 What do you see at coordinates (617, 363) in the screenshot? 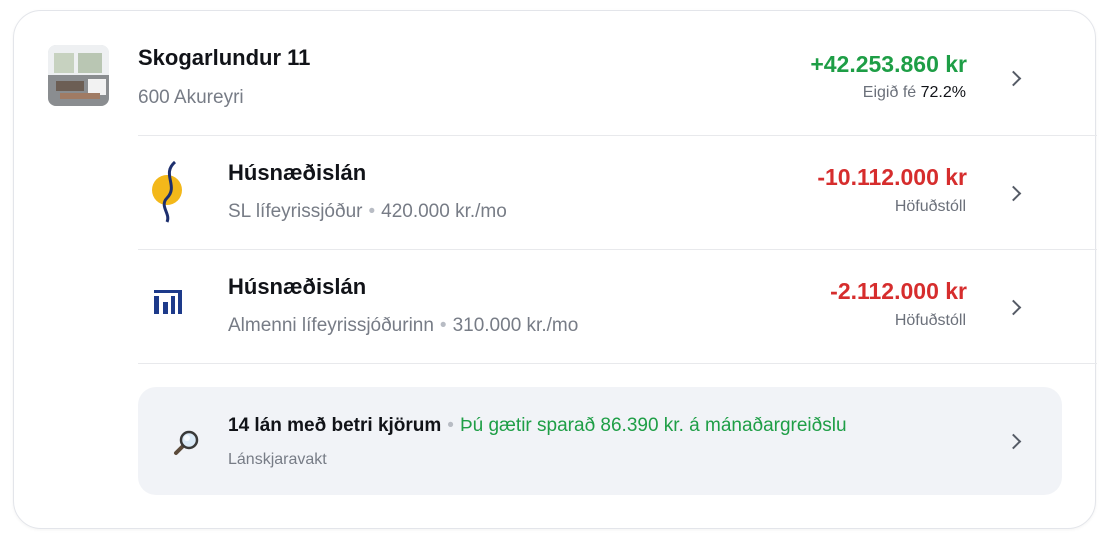
I see `divider` at bounding box center [617, 363].